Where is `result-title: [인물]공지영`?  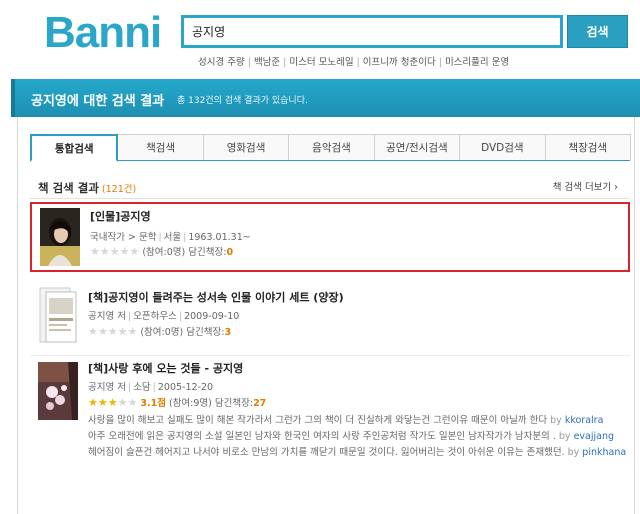 result-title: [인물]공지영 is located at coordinates (120, 216).